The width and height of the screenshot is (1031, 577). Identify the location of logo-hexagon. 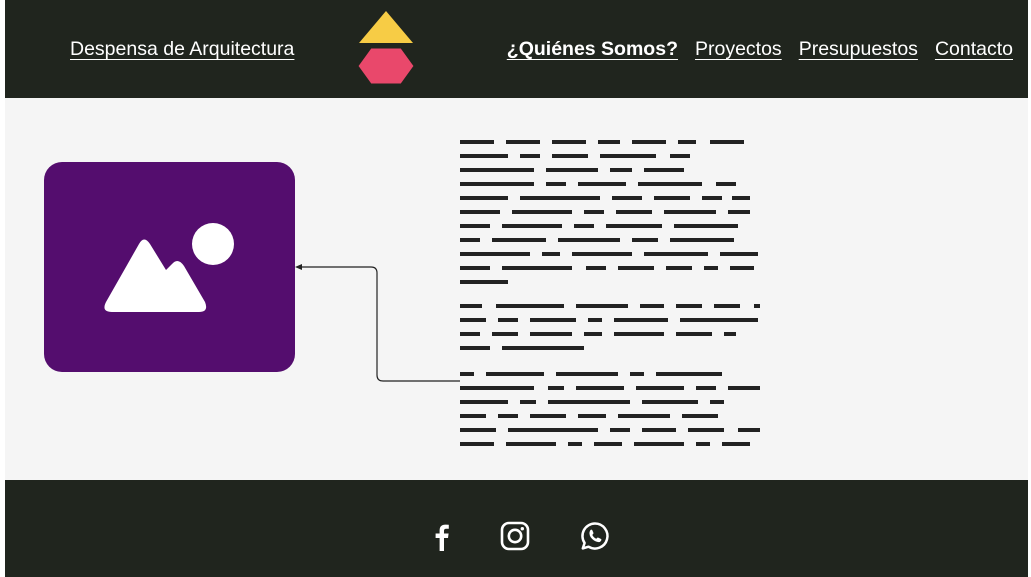
(386, 66).